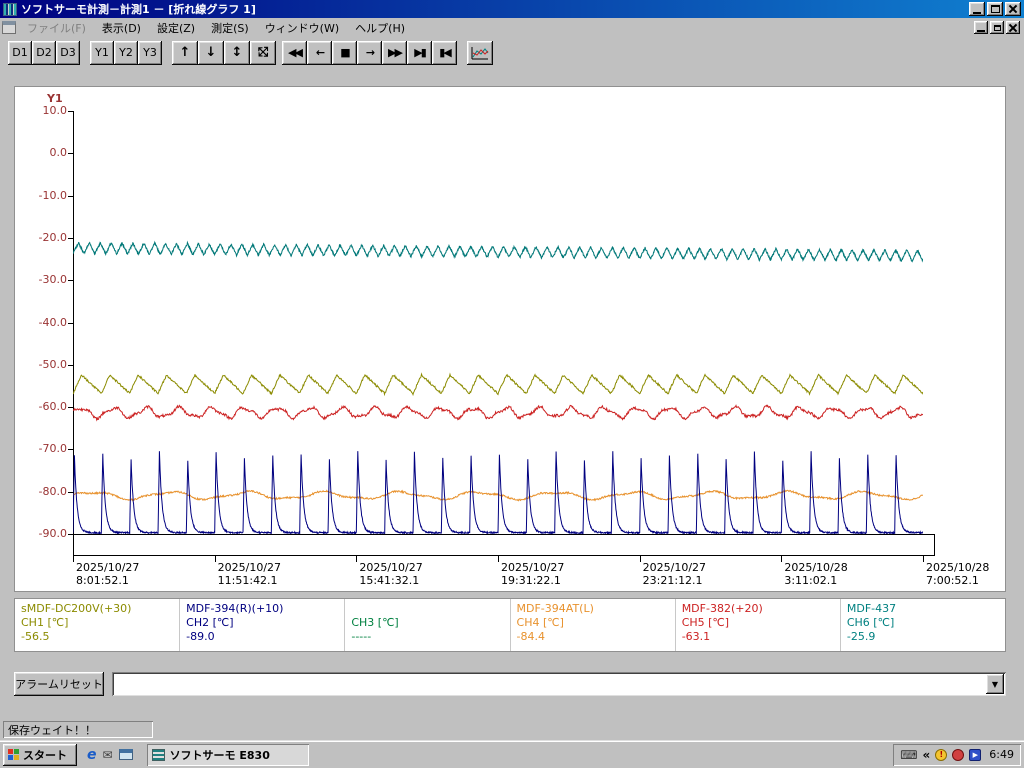  What do you see at coordinates (68, 52) in the screenshot?
I see `d3-button: D3` at bounding box center [68, 52].